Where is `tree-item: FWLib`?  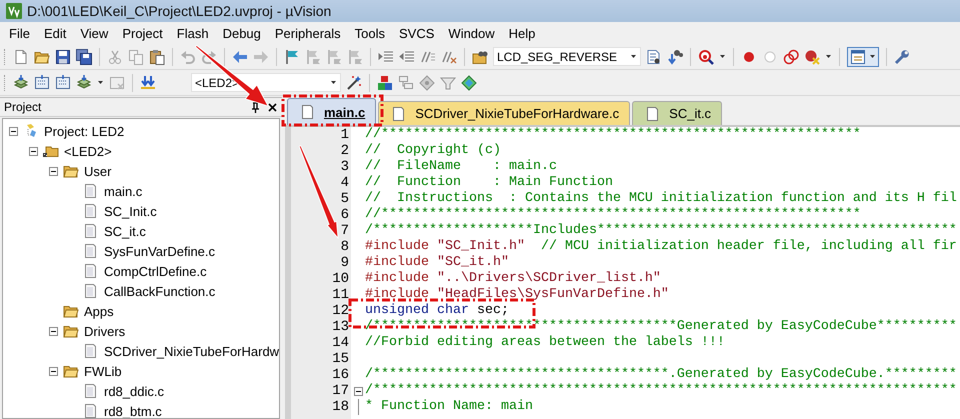 tree-item: FWLib is located at coordinates (103, 371).